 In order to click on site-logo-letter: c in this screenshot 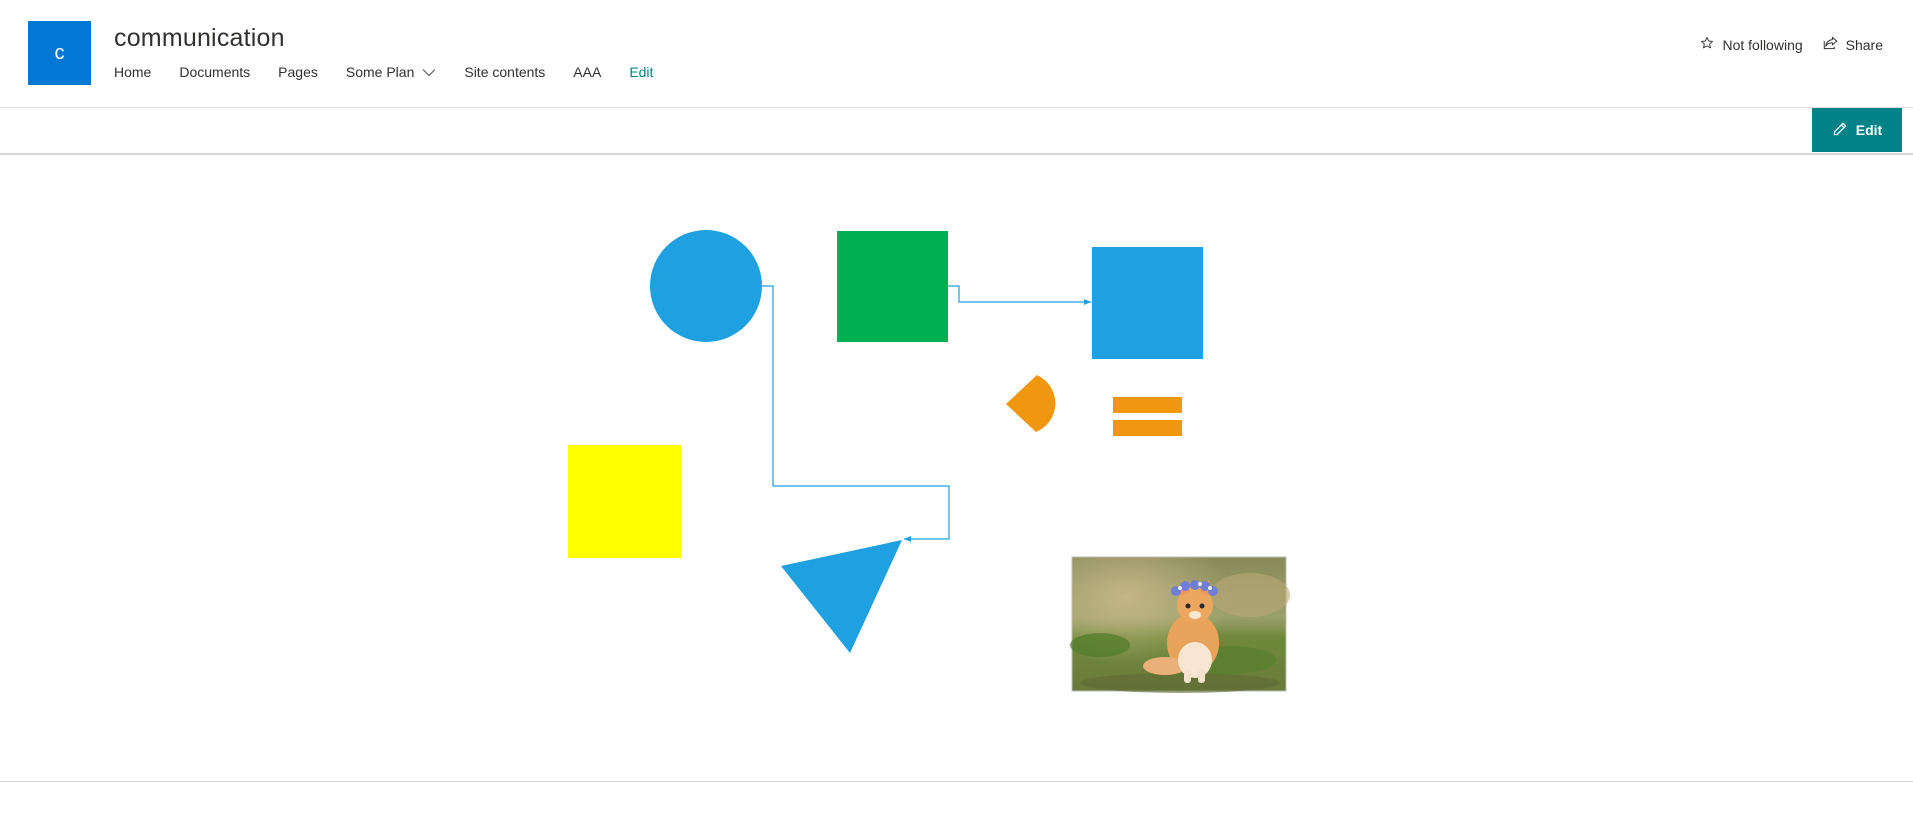, I will do `click(59, 52)`.